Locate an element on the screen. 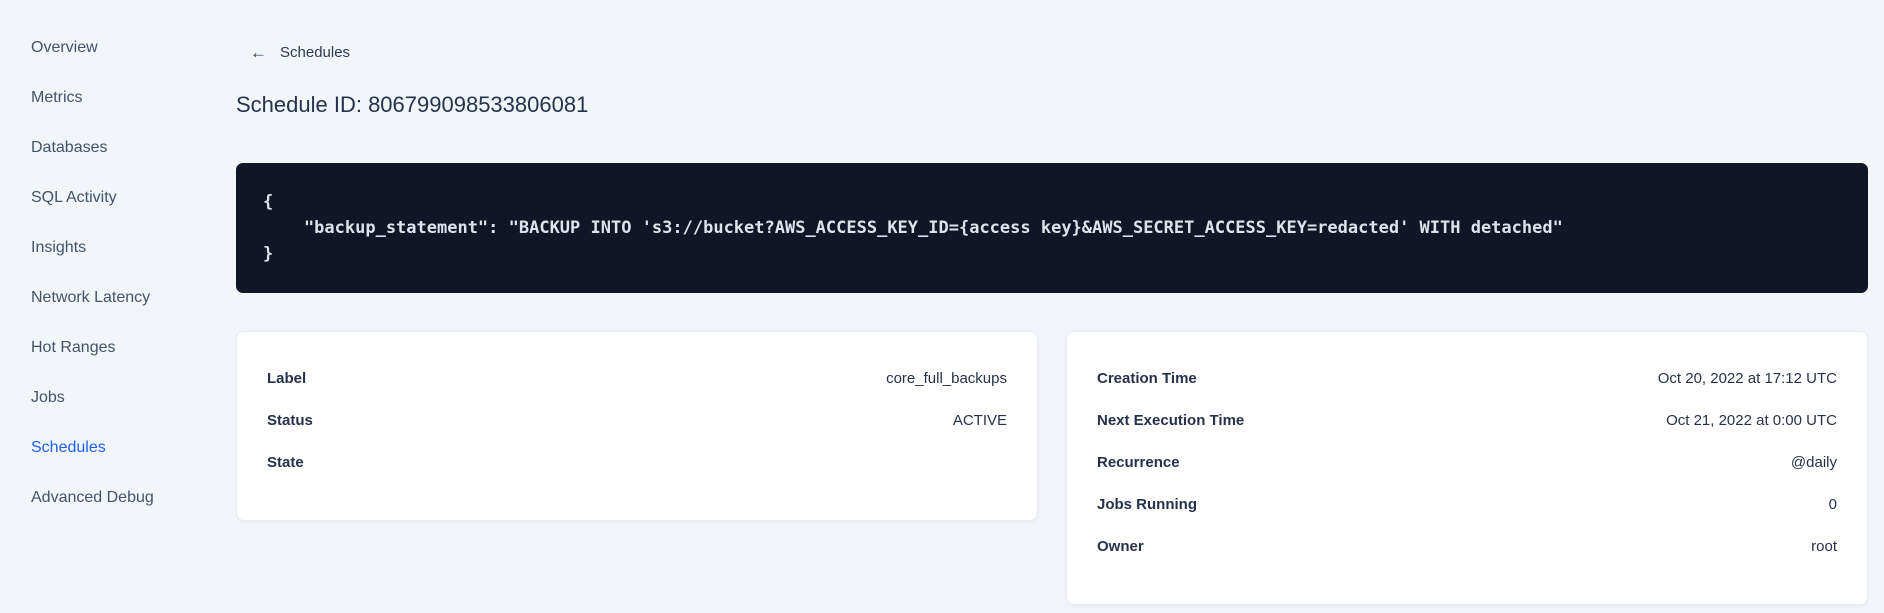  sidebar-item-metrics: Metrics is located at coordinates (98, 98).